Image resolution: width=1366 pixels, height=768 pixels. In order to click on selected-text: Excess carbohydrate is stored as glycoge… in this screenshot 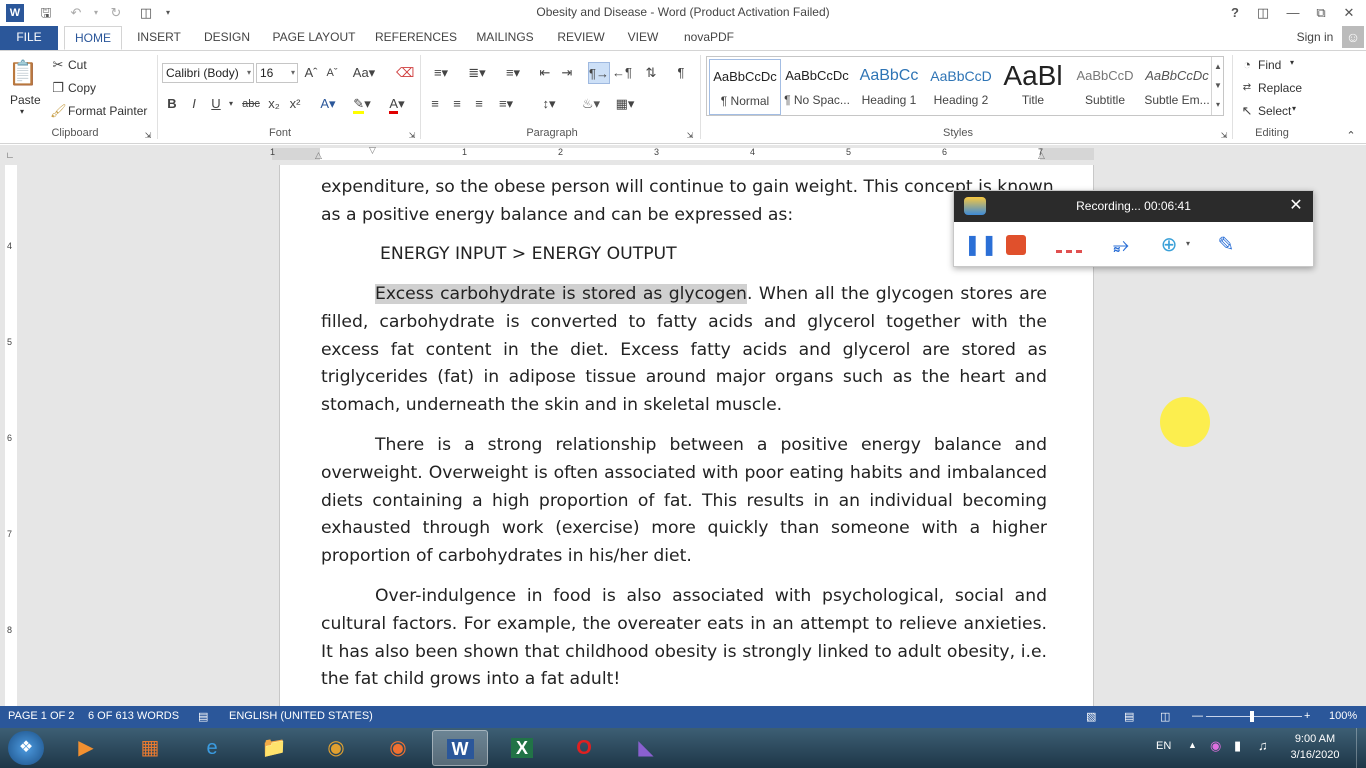, I will do `click(561, 294)`.